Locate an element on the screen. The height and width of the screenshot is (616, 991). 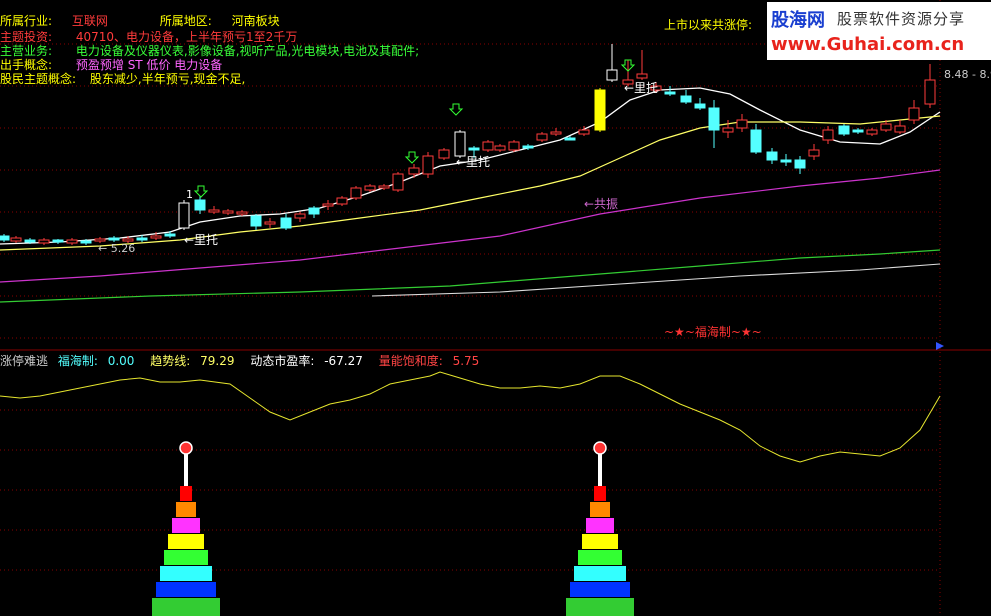
industry-row: 所属行业: 互联网 所属地区: 河南板块 is located at coordinates (140, 21).